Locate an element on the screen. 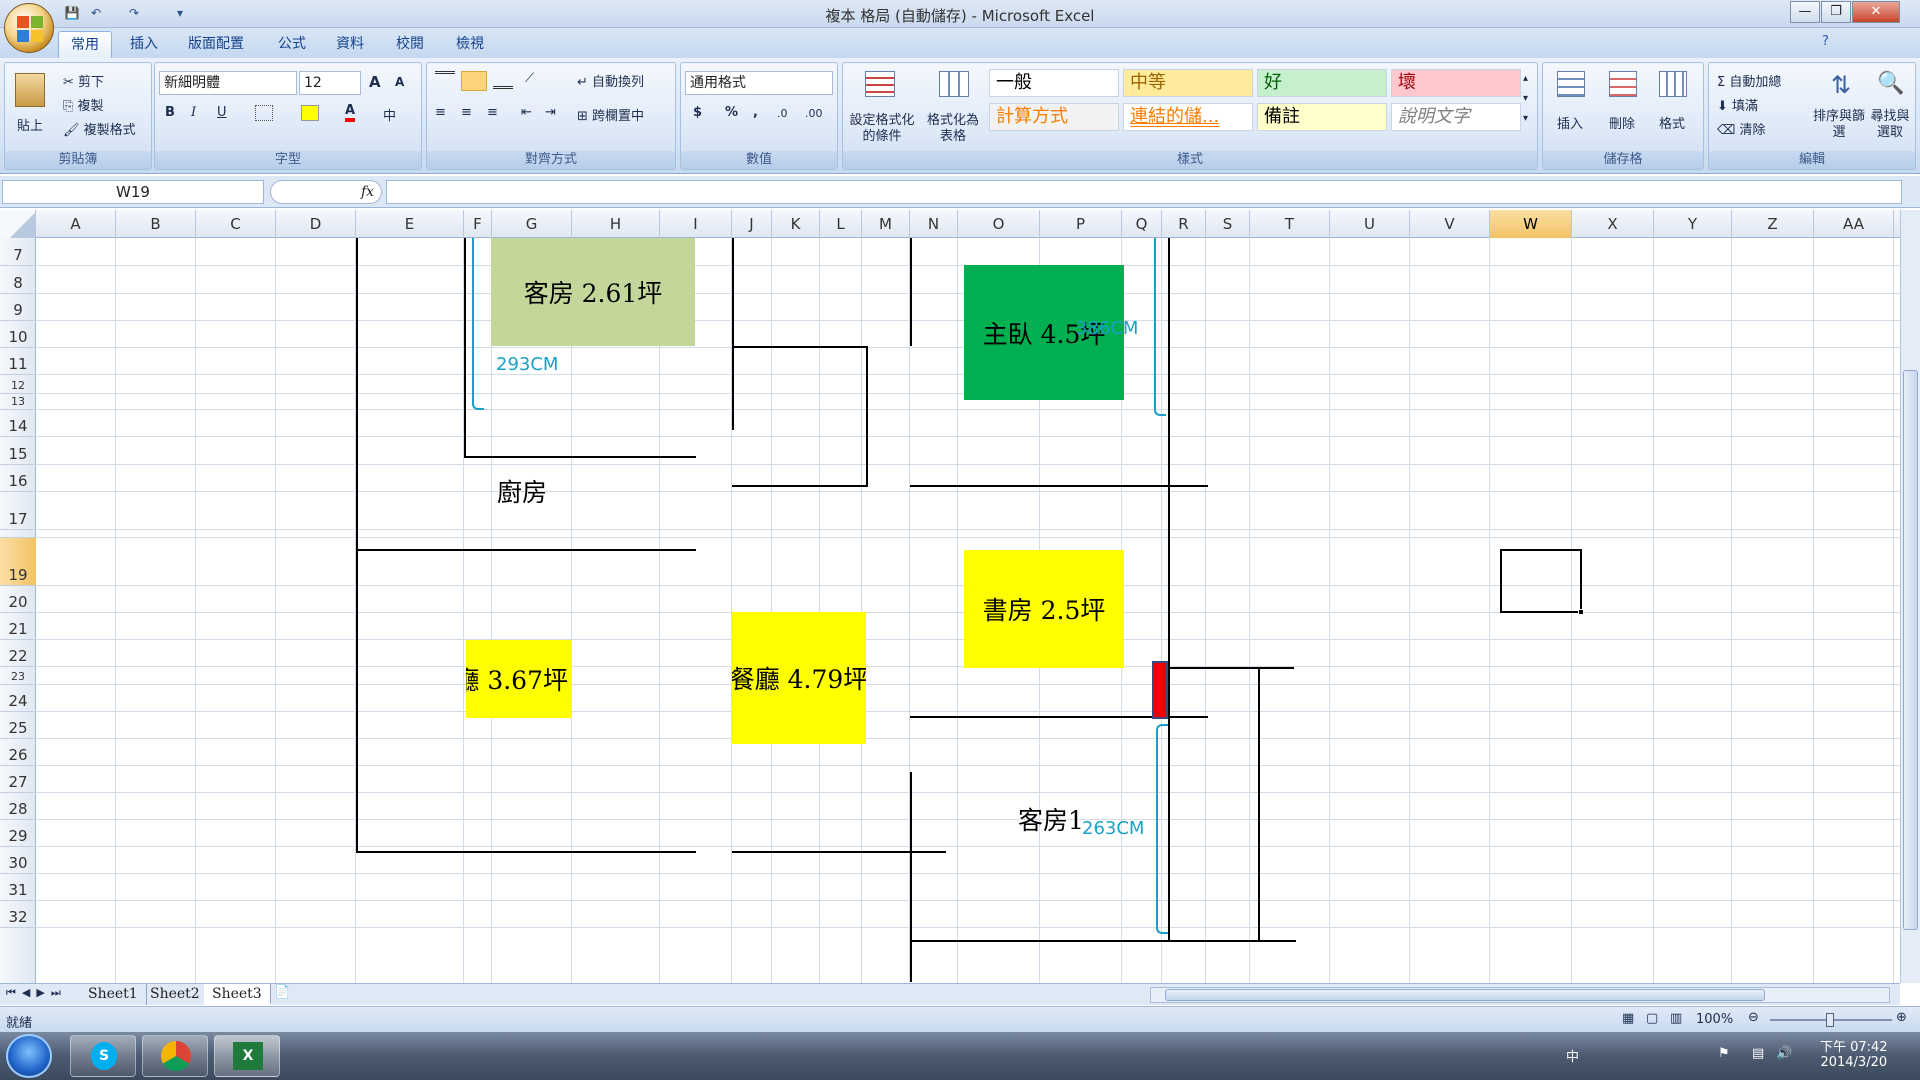 Image resolution: width=1920 pixels, height=1080 pixels. style-neutral: 中等 is located at coordinates (1188, 83).